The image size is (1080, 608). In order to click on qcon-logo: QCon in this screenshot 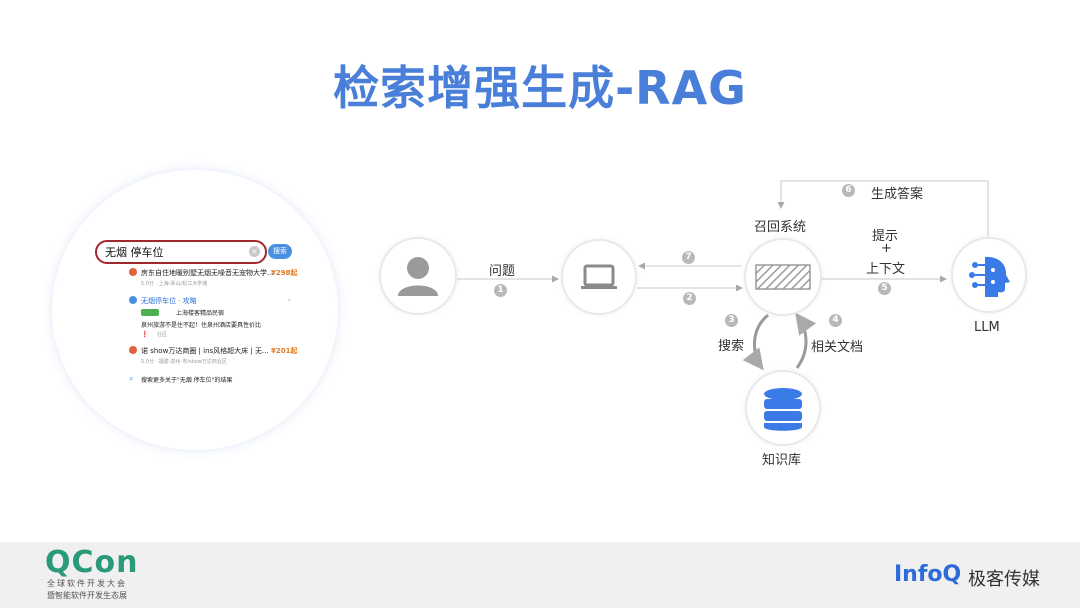, I will do `click(92, 562)`.